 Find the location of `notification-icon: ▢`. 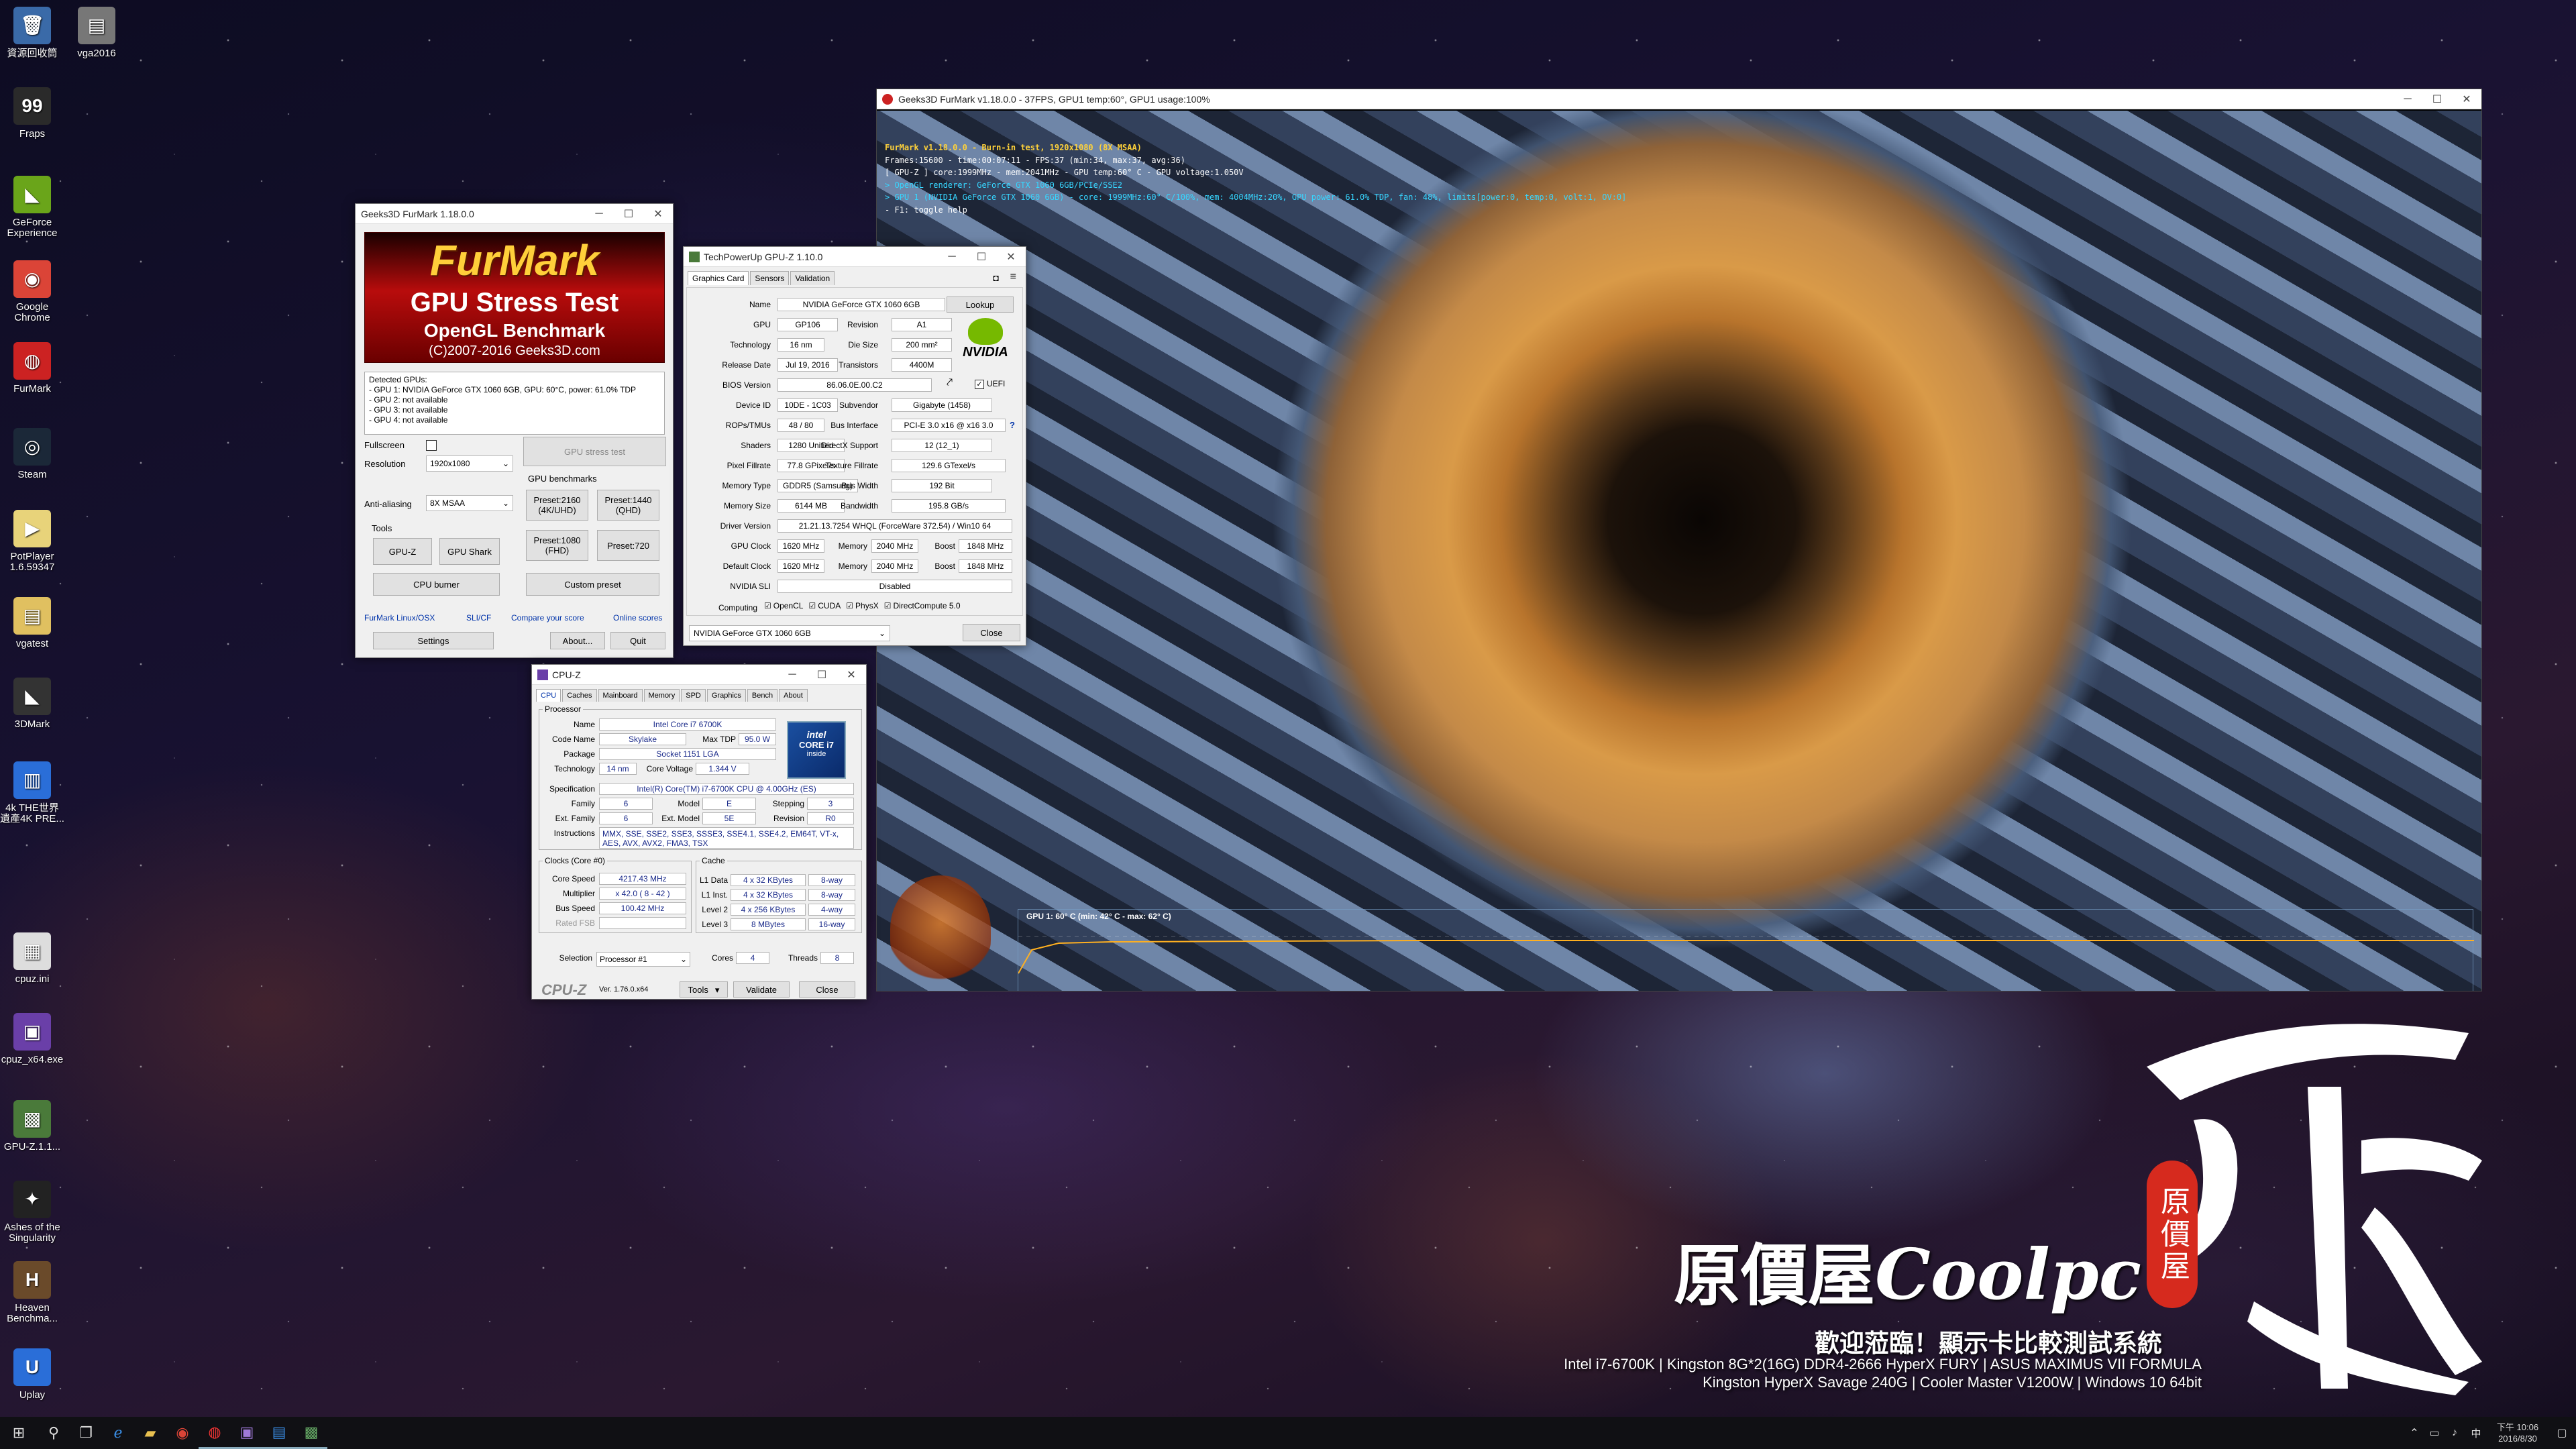

notification-icon: ▢ is located at coordinates (2562, 1433).